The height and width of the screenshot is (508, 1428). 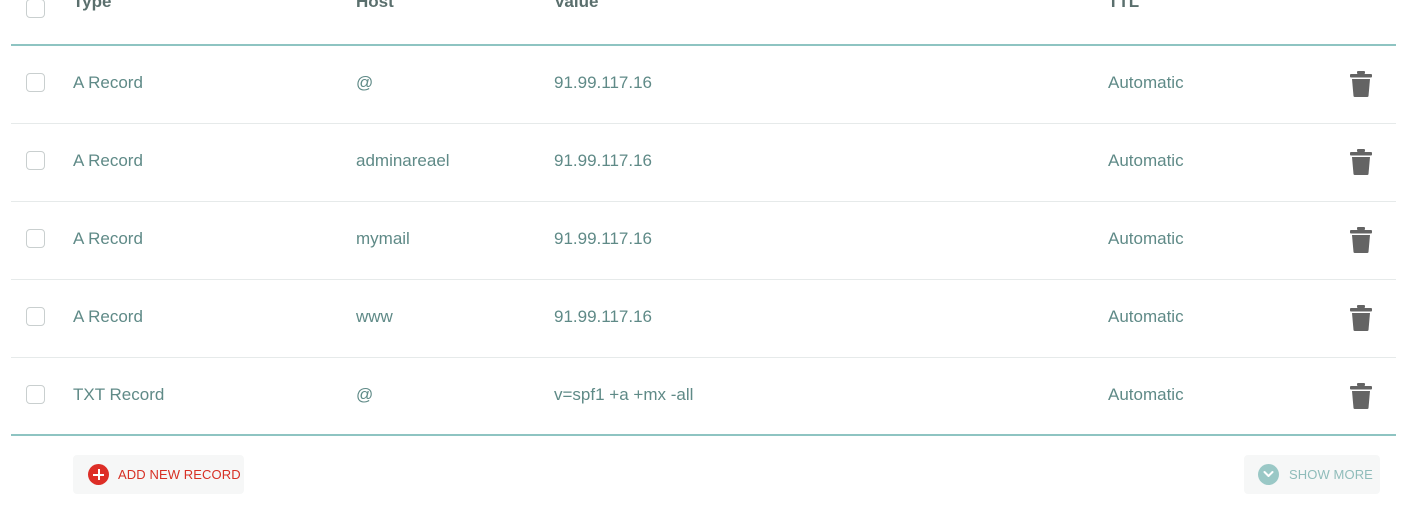 I want to click on record-host: mymail, so click(x=383, y=238).